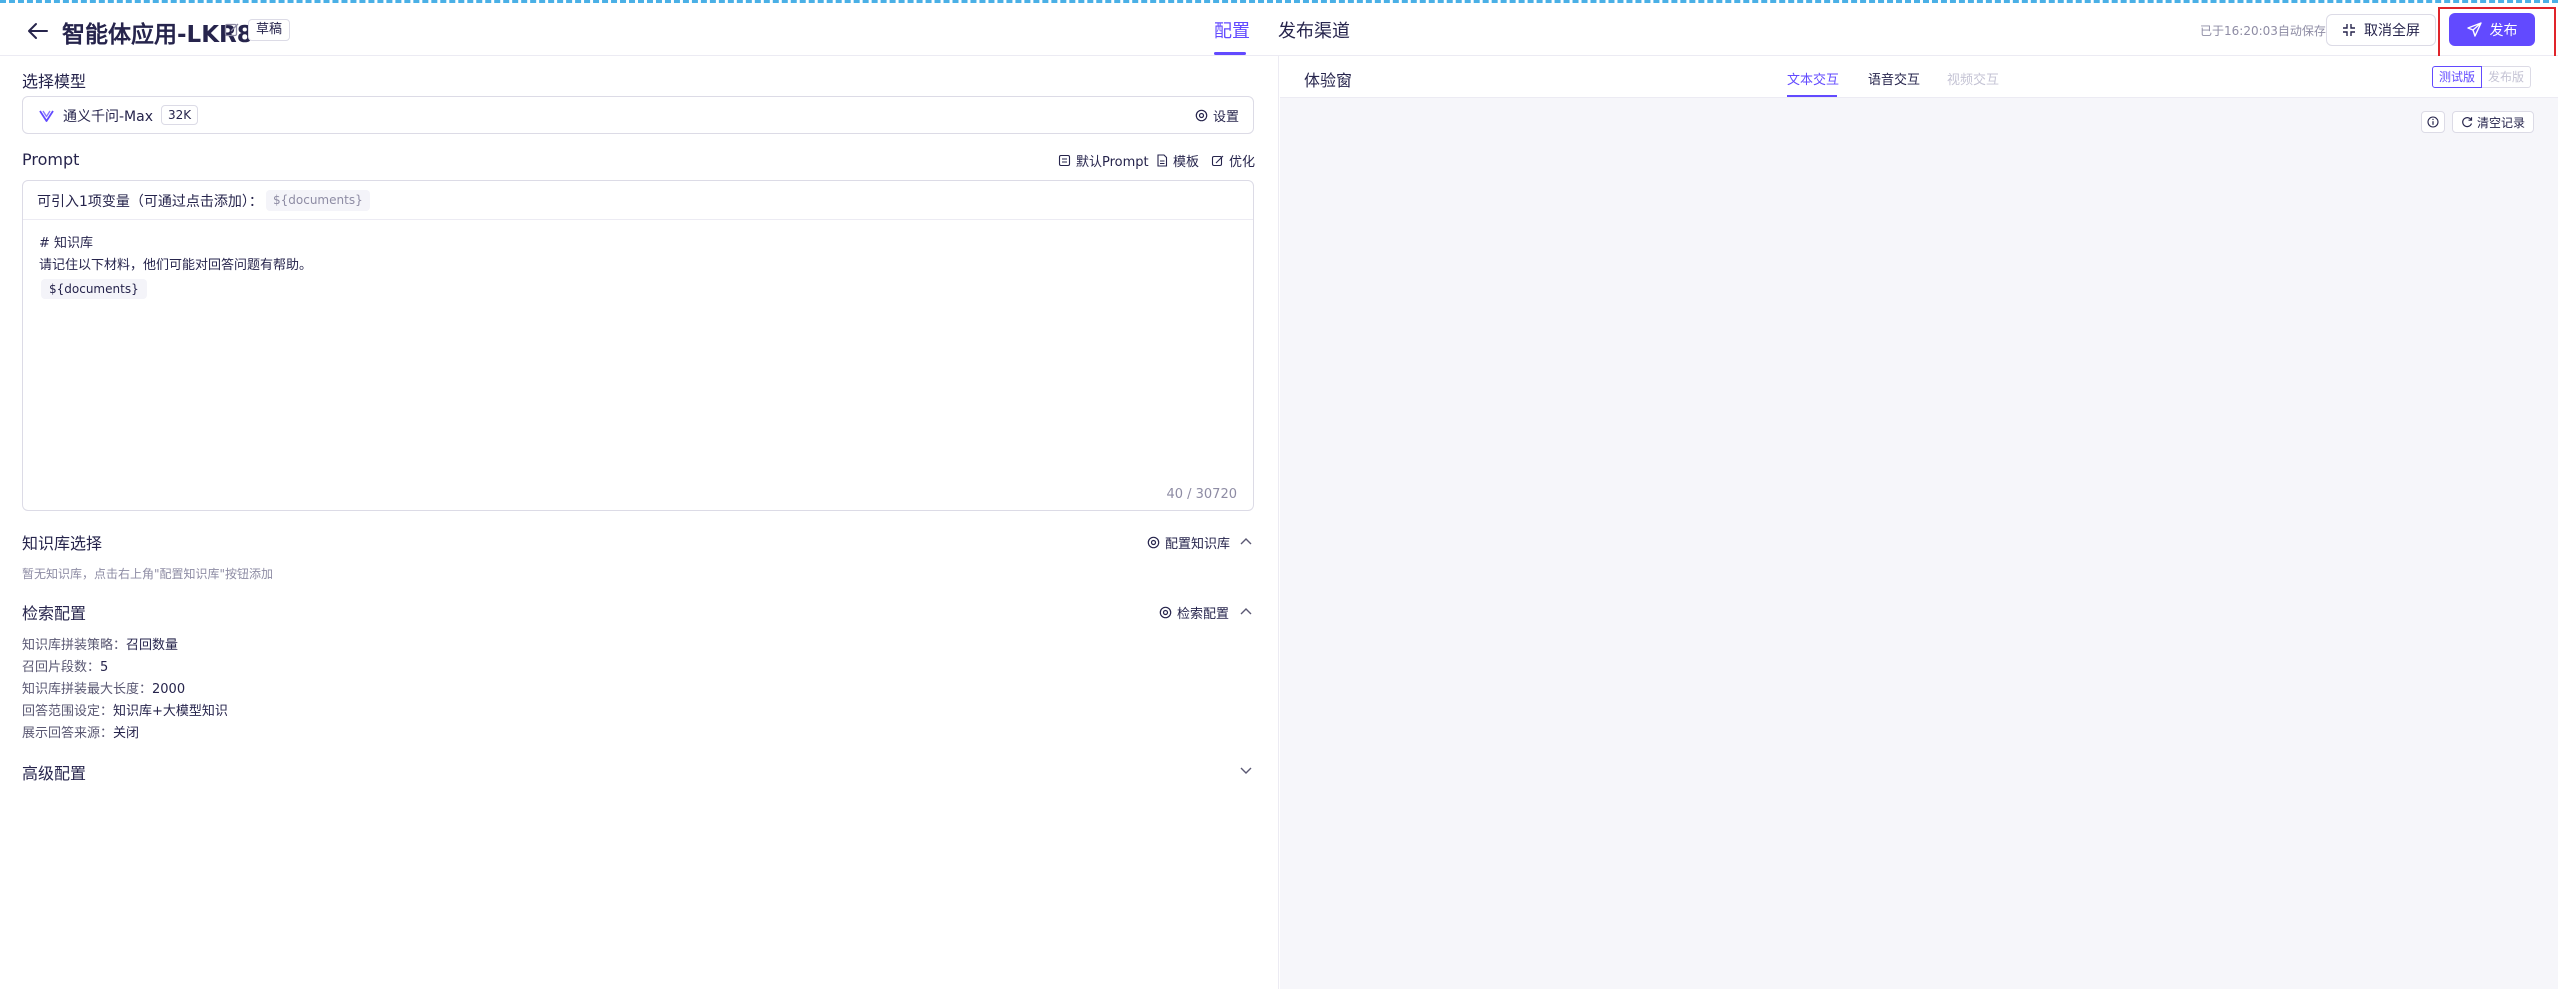 The width and height of the screenshot is (2558, 989). Describe the element at coordinates (2457, 77) in the screenshot. I see `version-test-button: 测试版` at that location.